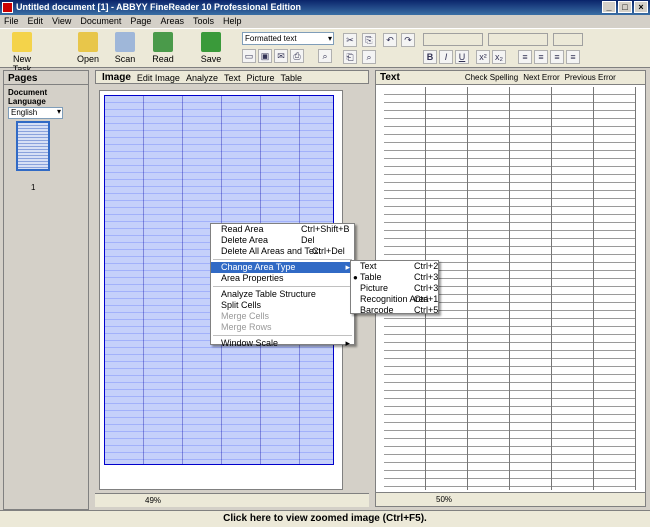 This screenshot has width=650, height=527. Describe the element at coordinates (125, 59) in the screenshot. I see `scan-label: Scan` at that location.